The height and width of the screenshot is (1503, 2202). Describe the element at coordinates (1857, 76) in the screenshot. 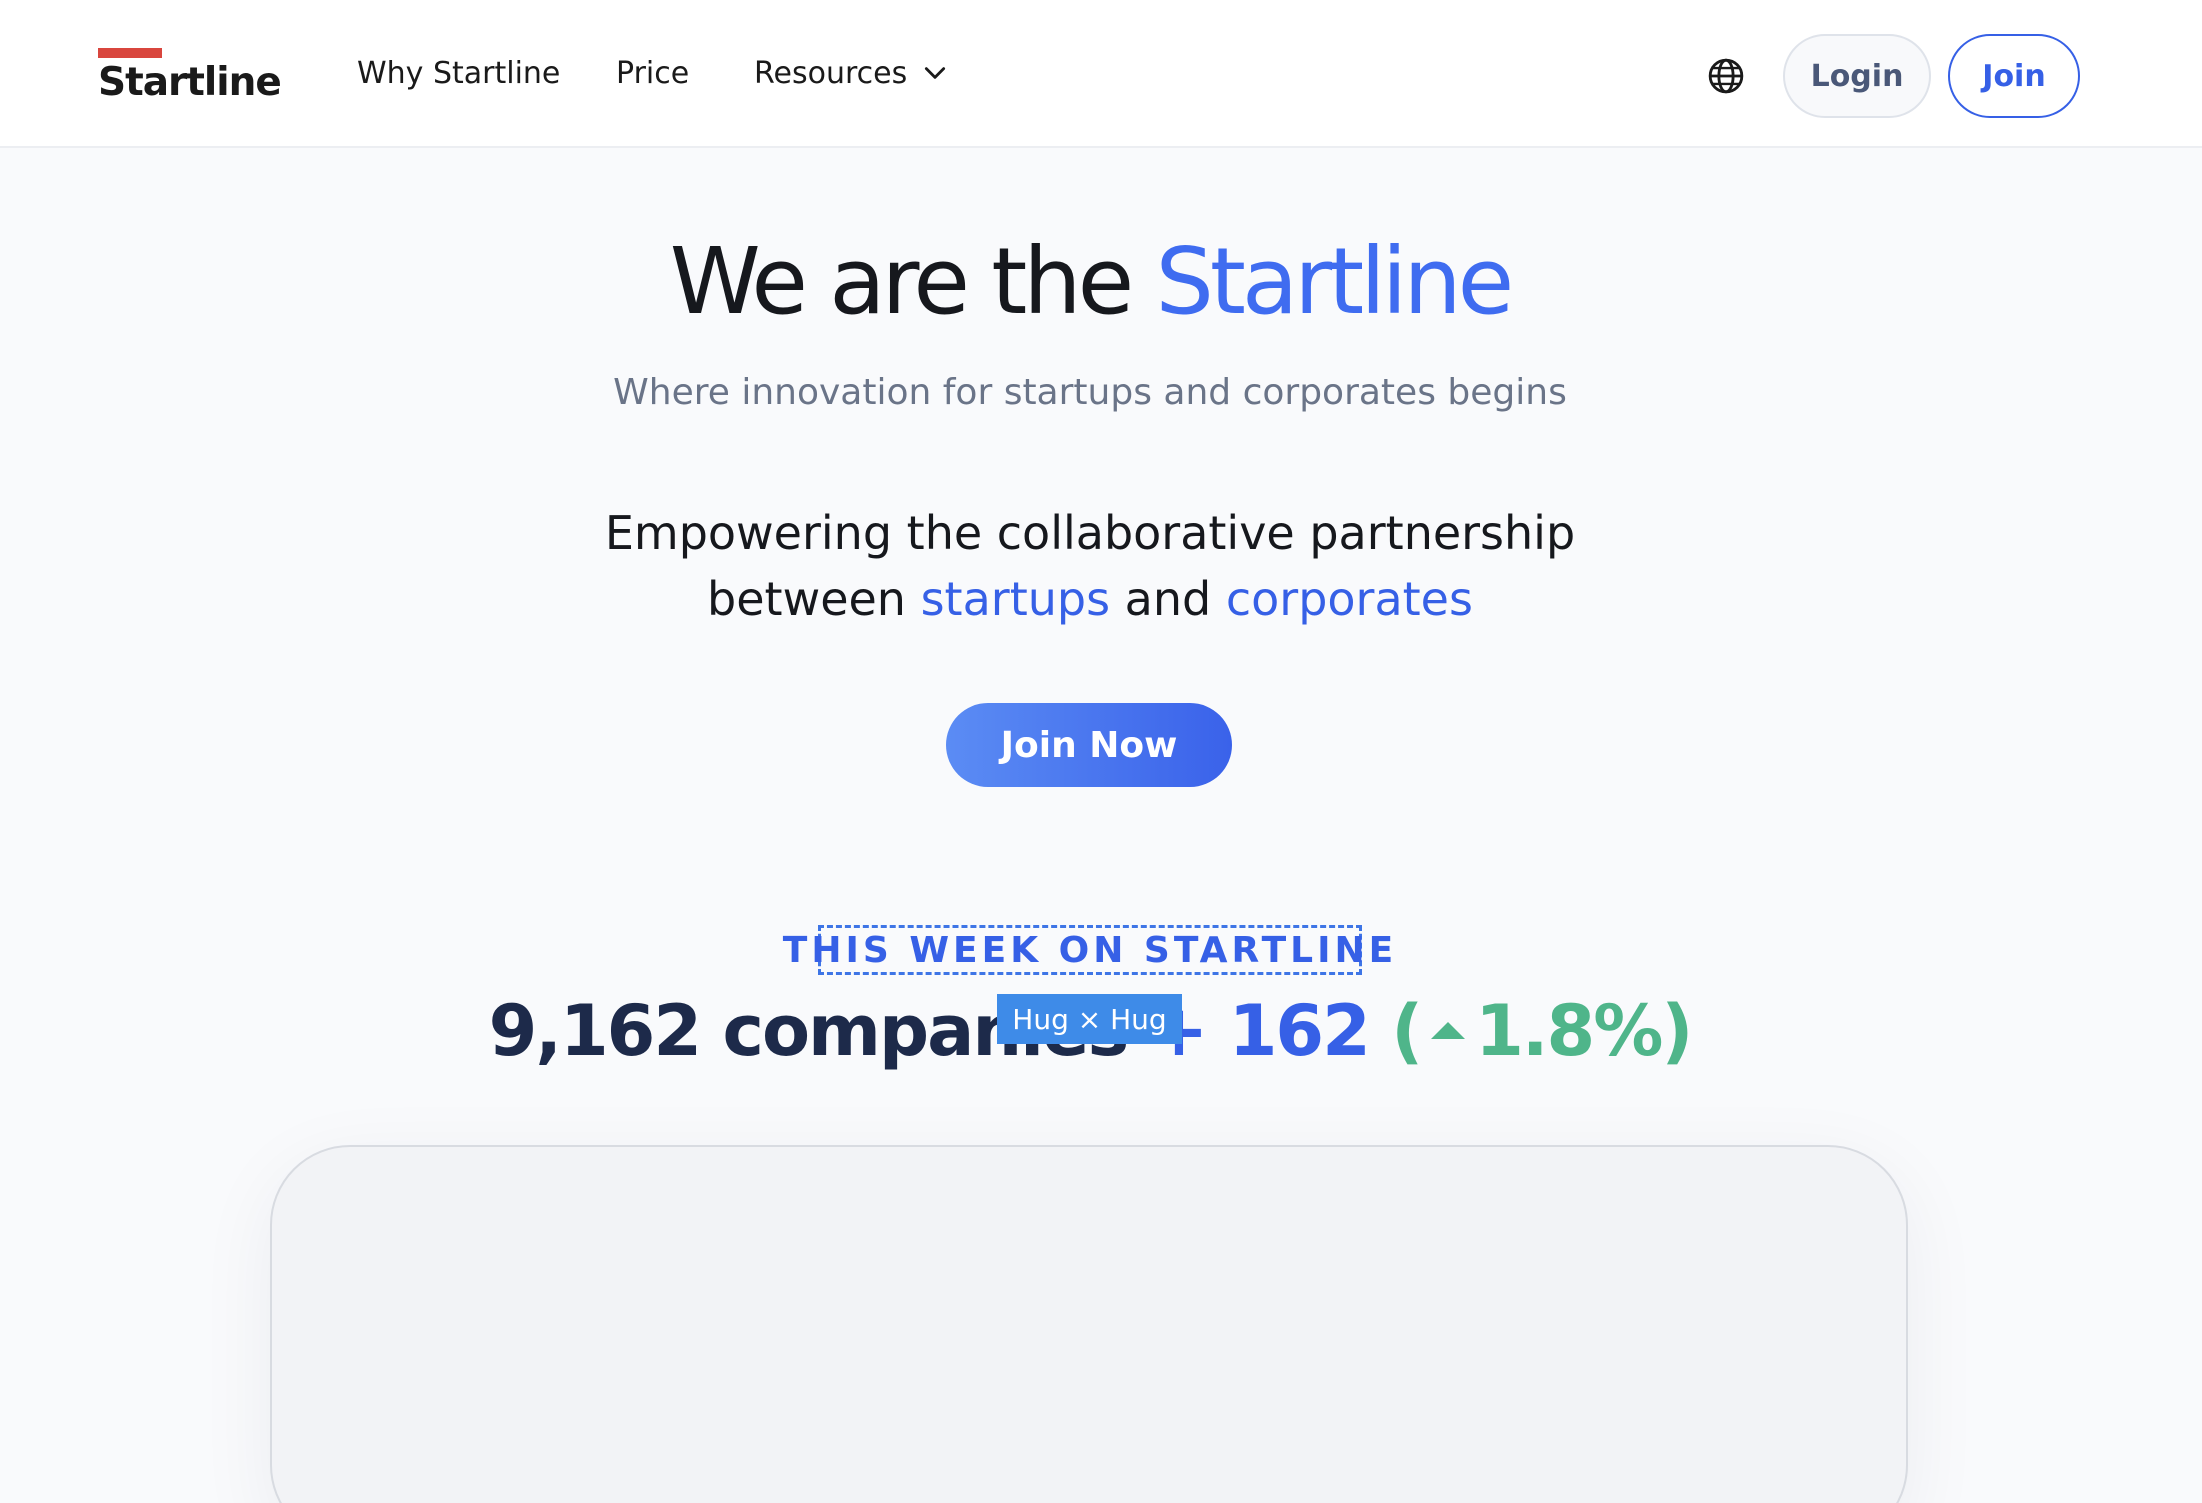

I see `login-button: Login` at that location.